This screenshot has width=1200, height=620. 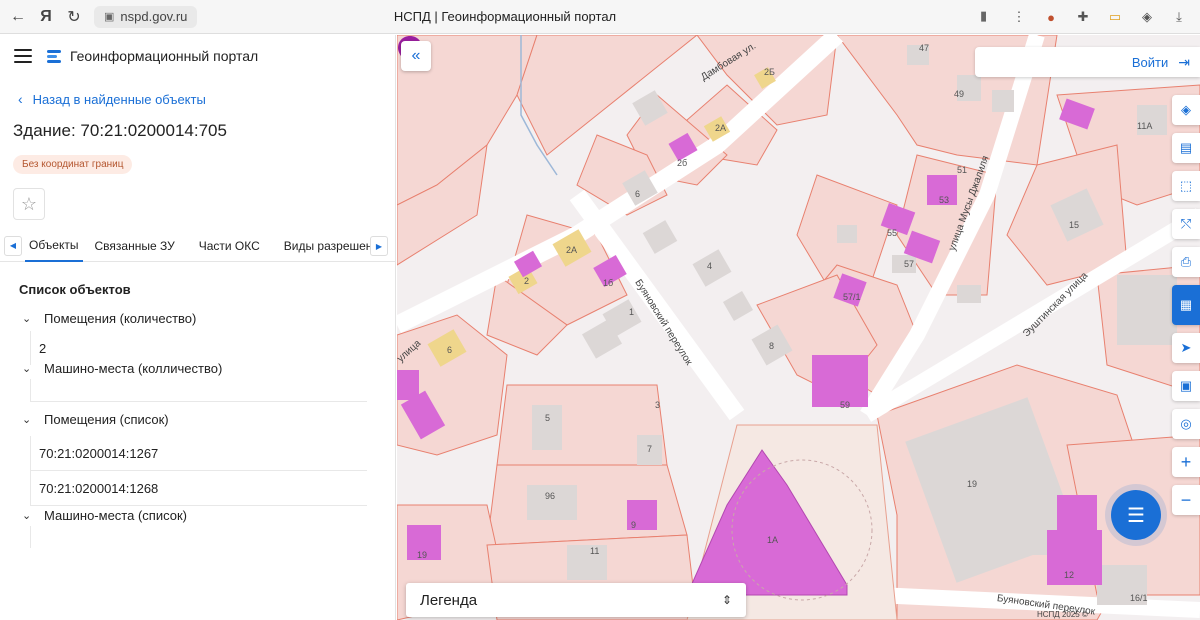 What do you see at coordinates (119, 99) in the screenshot?
I see `back-link-label: Назад в найденные объекты` at bounding box center [119, 99].